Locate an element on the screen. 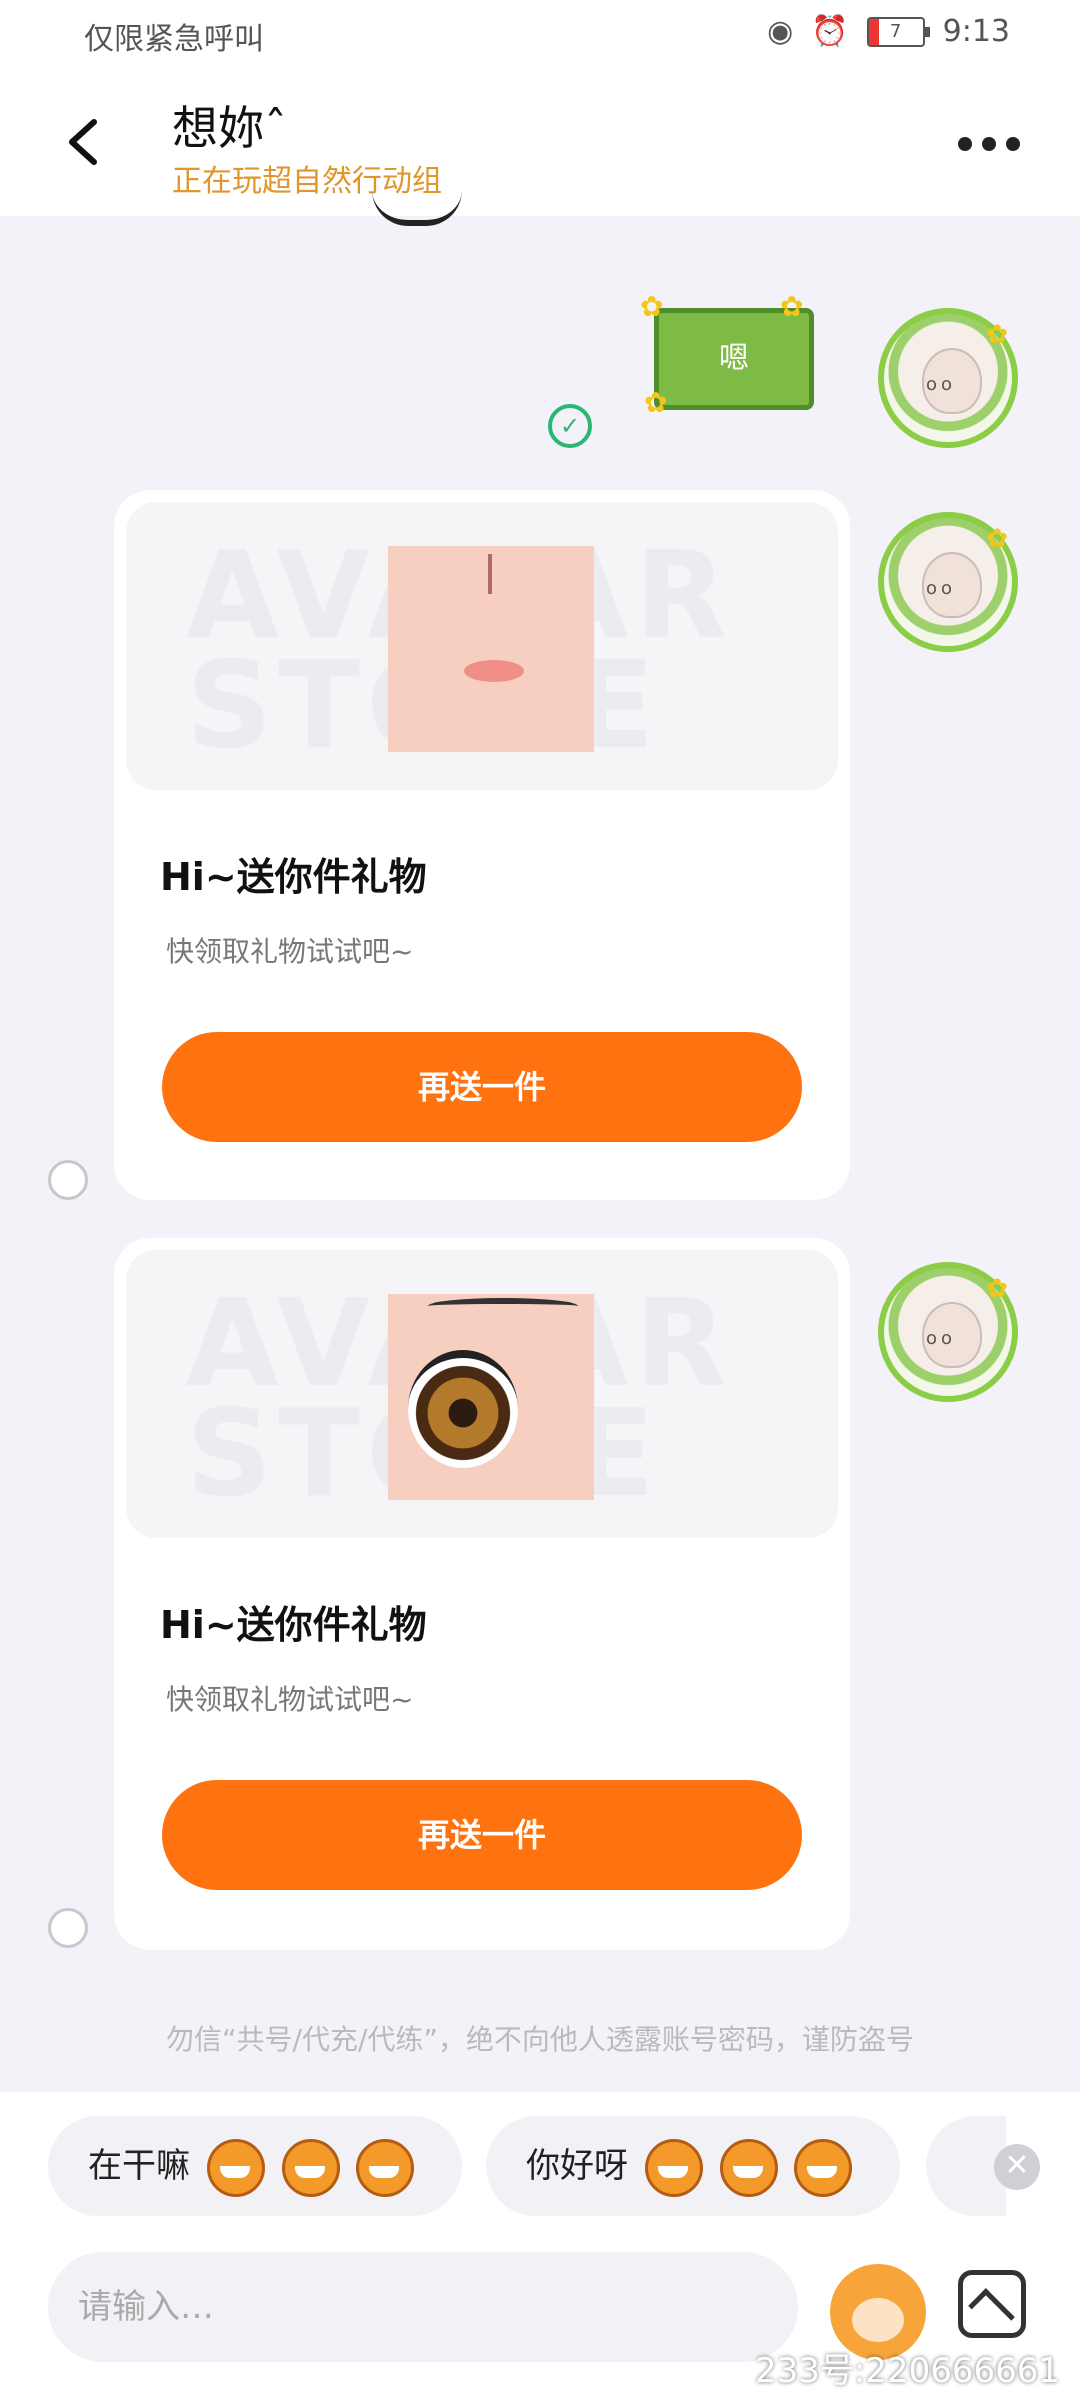 The width and height of the screenshot is (1080, 2400). partial-avatar is located at coordinates (417, 208).